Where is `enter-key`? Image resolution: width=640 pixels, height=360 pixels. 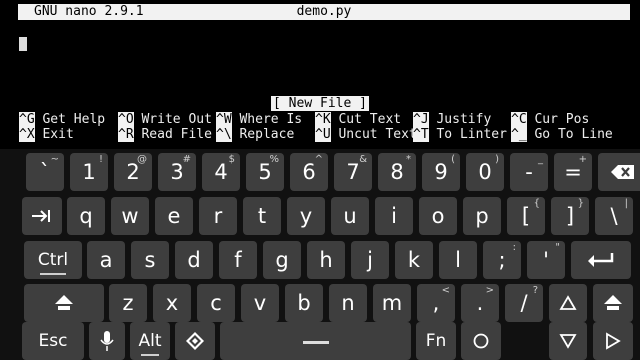
enter-key is located at coordinates (601, 260).